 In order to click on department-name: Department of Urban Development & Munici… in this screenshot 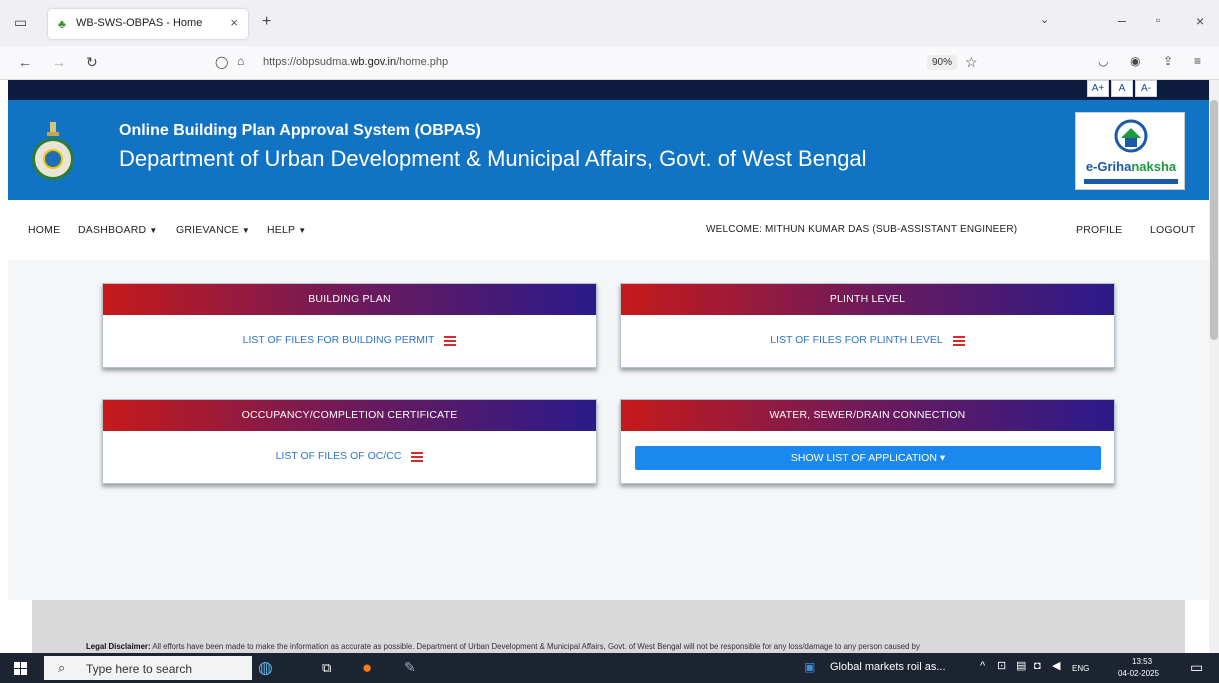, I will do `click(493, 158)`.